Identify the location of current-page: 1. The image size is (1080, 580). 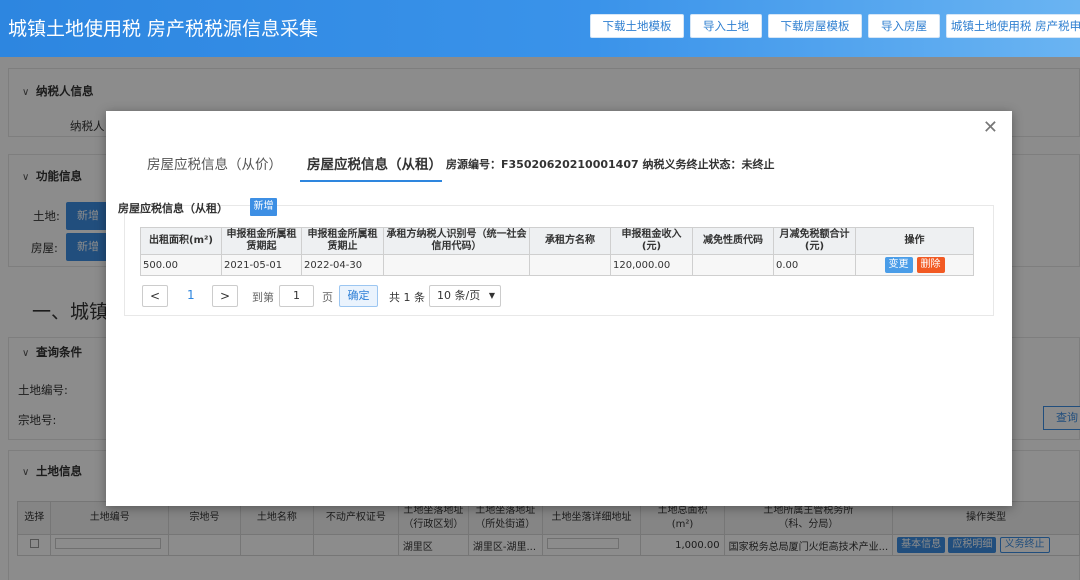
(191, 295).